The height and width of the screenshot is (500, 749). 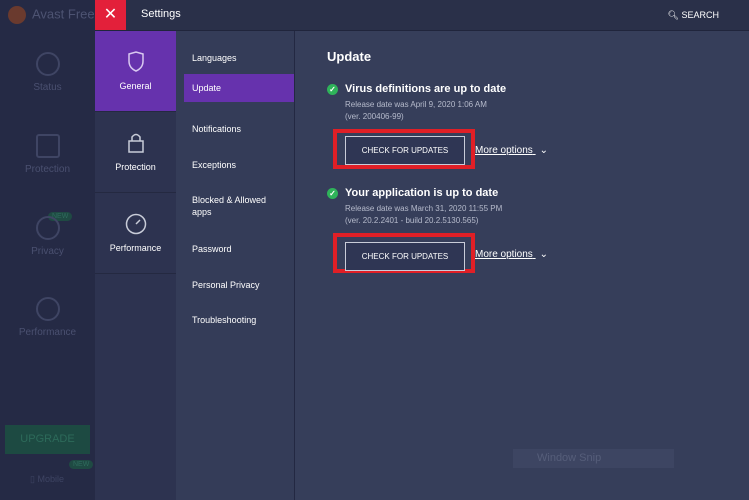 I want to click on status-heading: Your application is up to date, so click(x=422, y=193).